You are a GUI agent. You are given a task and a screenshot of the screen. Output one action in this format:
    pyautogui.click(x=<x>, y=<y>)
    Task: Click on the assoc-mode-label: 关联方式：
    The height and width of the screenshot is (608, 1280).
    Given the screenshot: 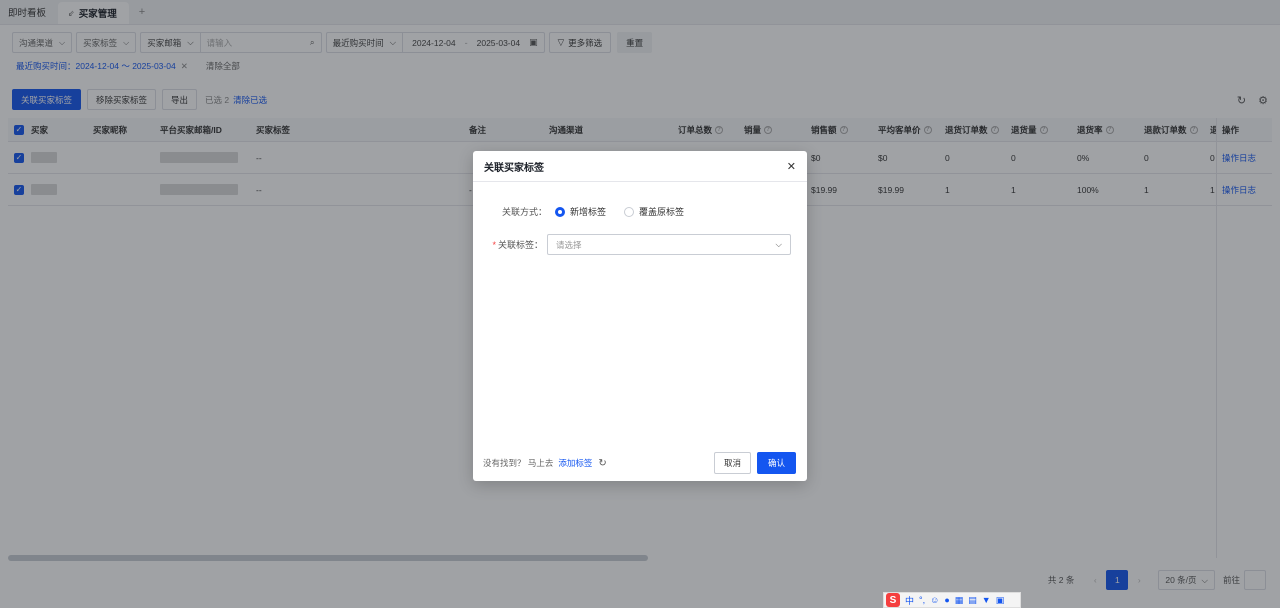 What is the action you would take?
    pyautogui.click(x=524, y=212)
    